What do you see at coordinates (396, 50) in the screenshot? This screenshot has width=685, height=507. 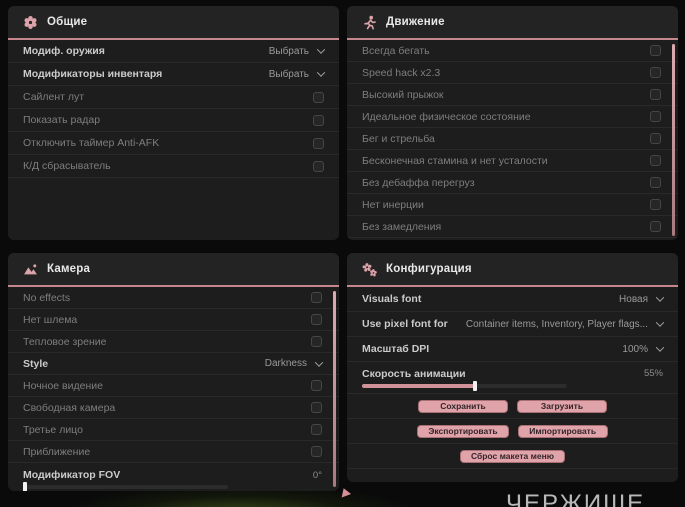 I see `row-label: Всегда бегать` at bounding box center [396, 50].